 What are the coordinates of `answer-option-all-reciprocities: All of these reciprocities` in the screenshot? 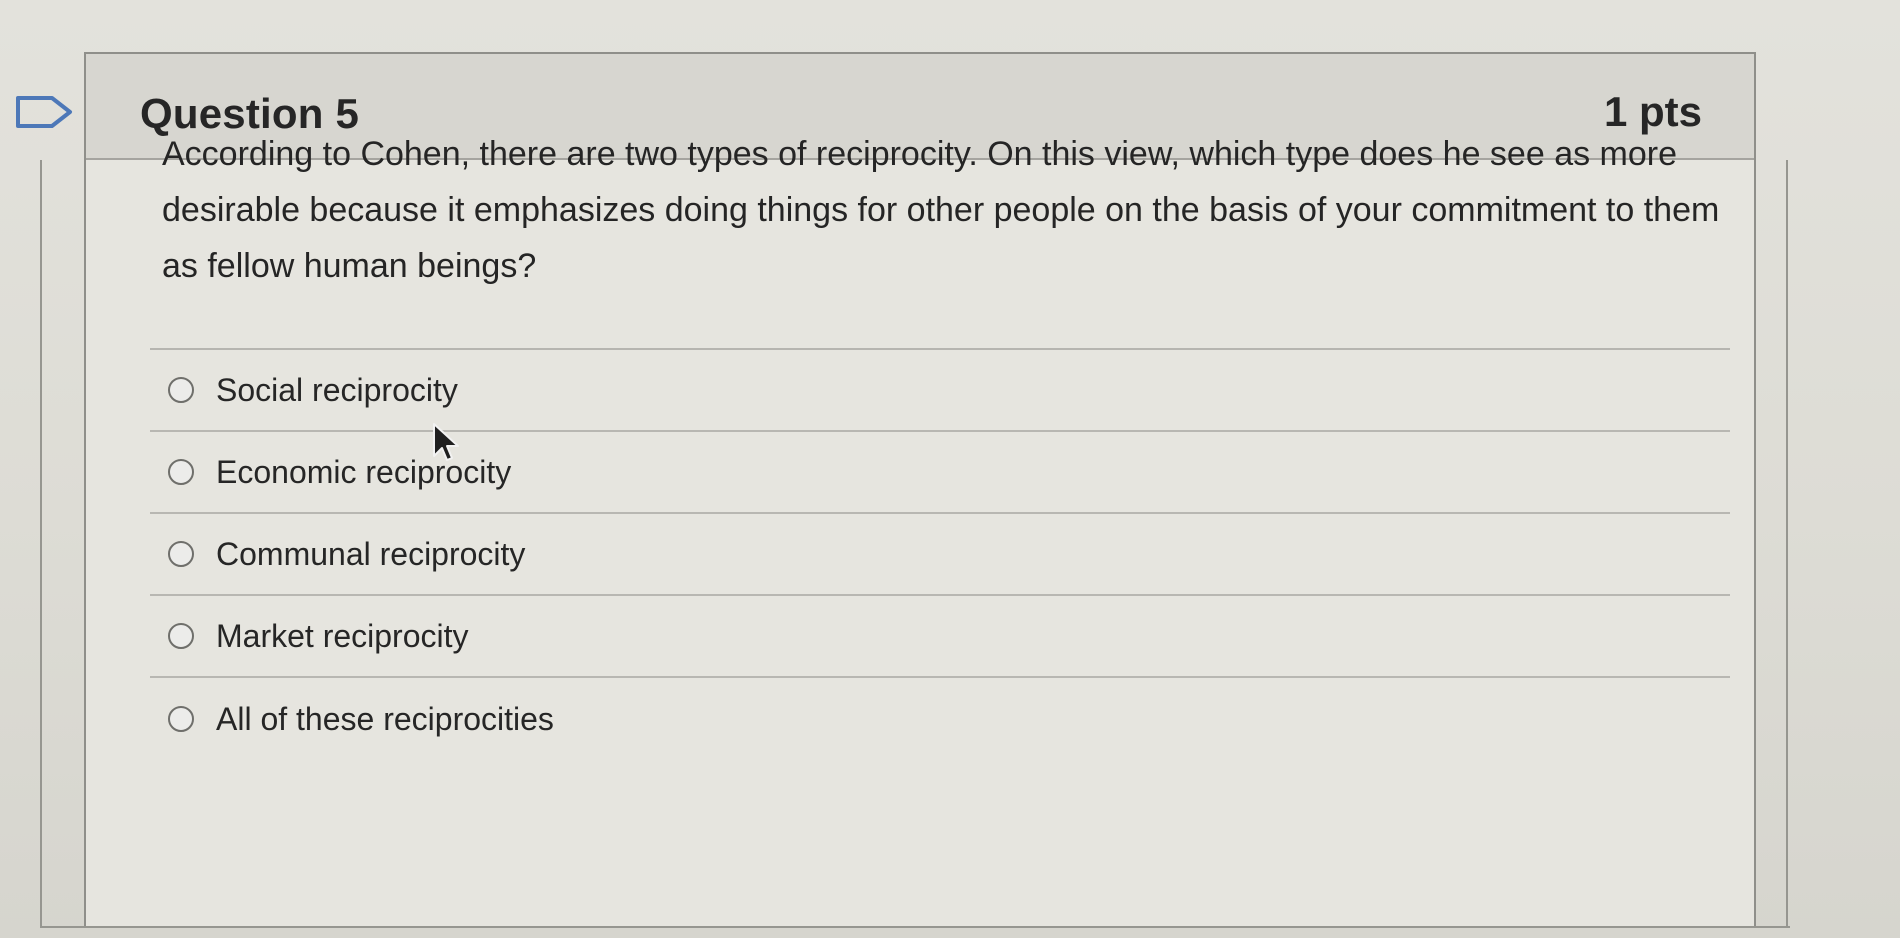 It's located at (940, 719).